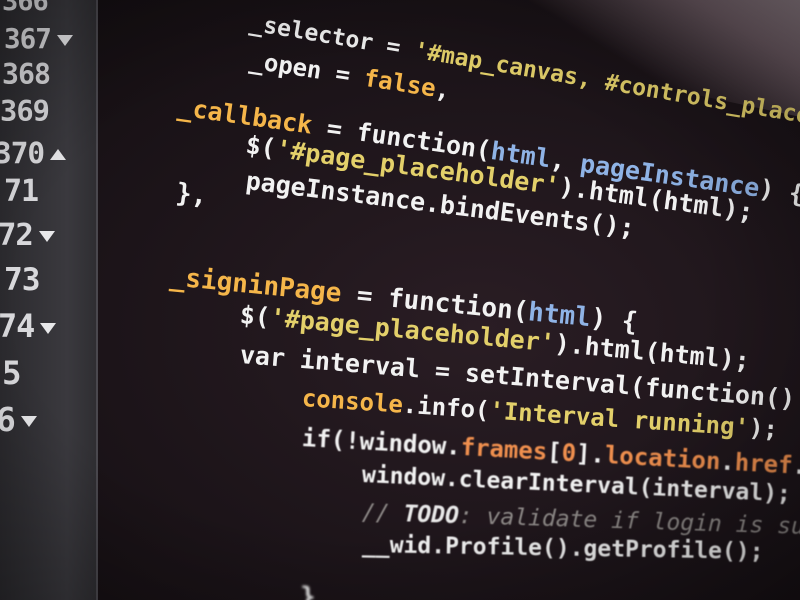 The height and width of the screenshot is (600, 800). I want to click on code-token: .endsWith(, so click(795, 469).